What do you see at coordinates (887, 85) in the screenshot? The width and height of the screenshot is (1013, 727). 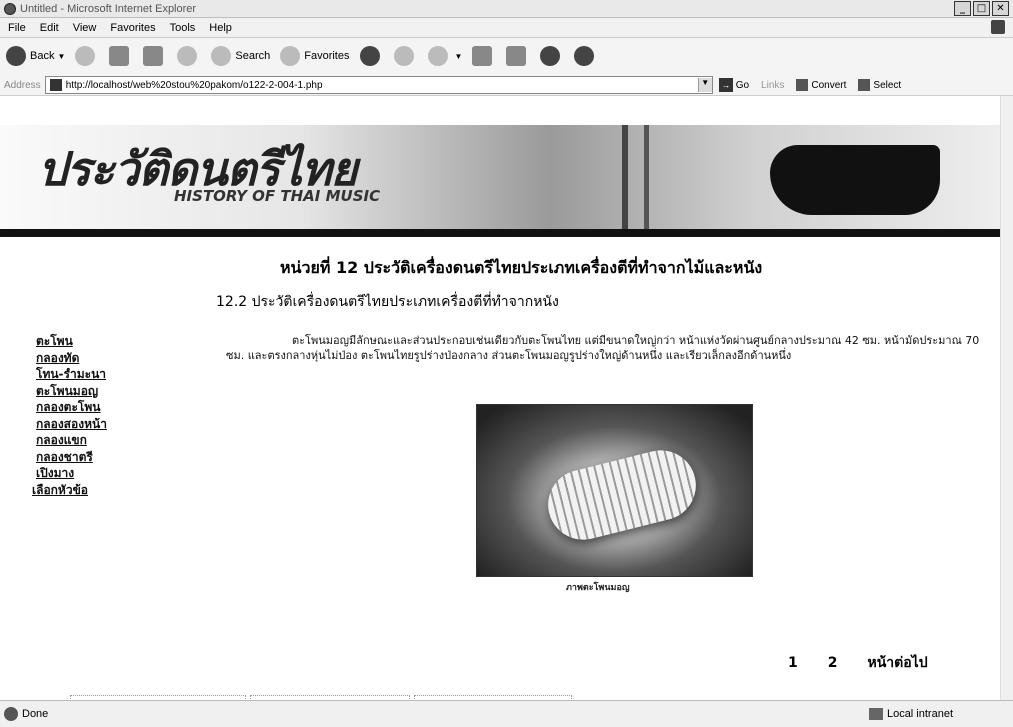 I see `select-label: Select` at bounding box center [887, 85].